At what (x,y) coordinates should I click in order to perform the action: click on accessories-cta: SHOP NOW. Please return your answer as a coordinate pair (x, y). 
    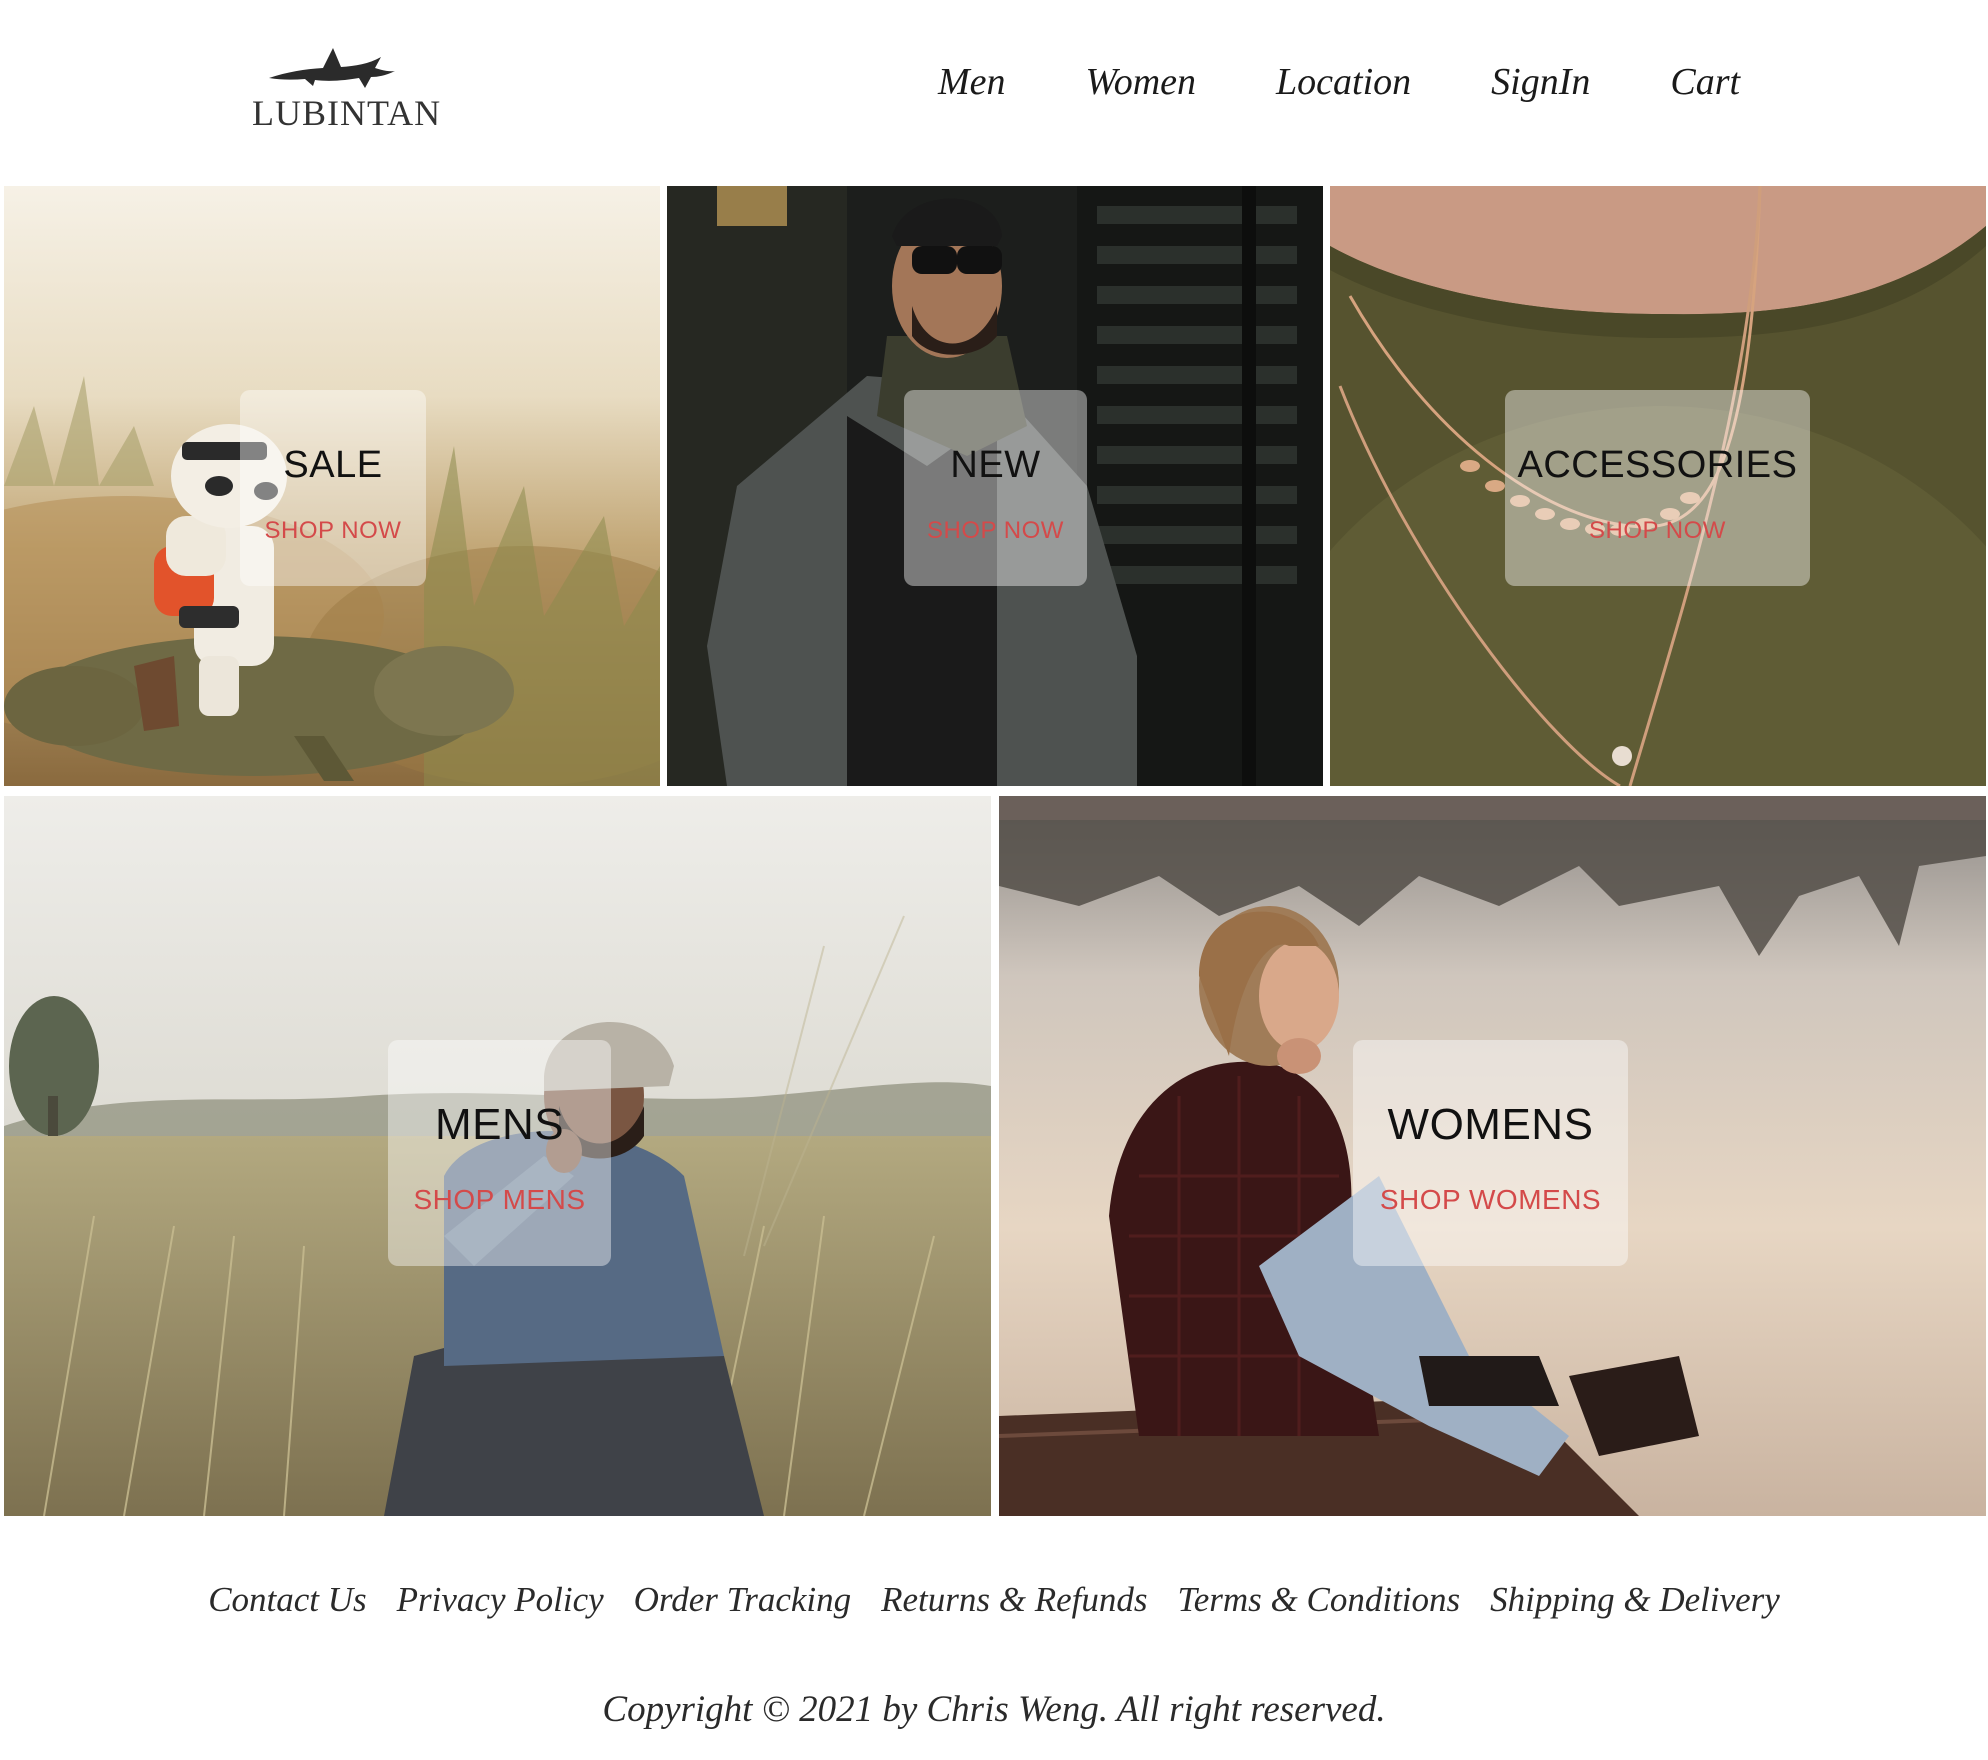
    Looking at the image, I should click on (1657, 531).